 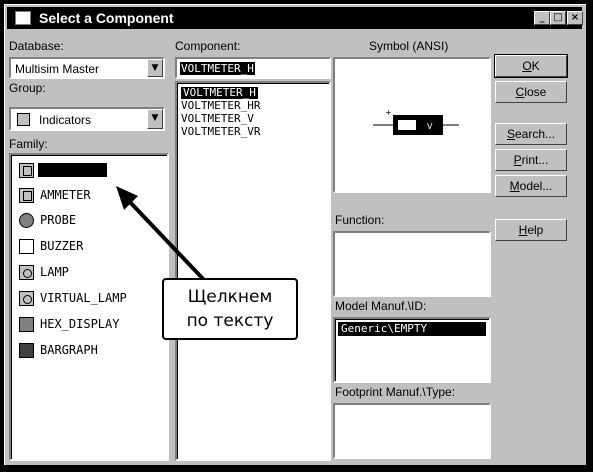 What do you see at coordinates (230, 309) in the screenshot?
I see `callout-box: Щелкнем по тексту` at bounding box center [230, 309].